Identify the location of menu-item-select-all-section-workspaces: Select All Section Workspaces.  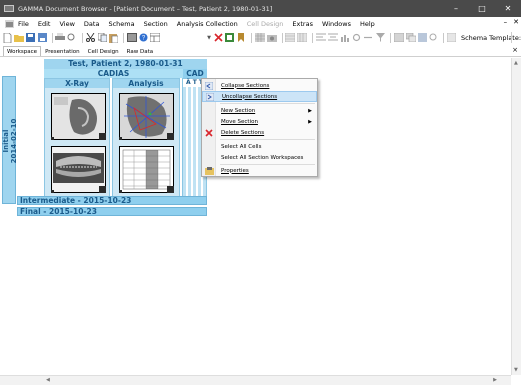
(259, 157).